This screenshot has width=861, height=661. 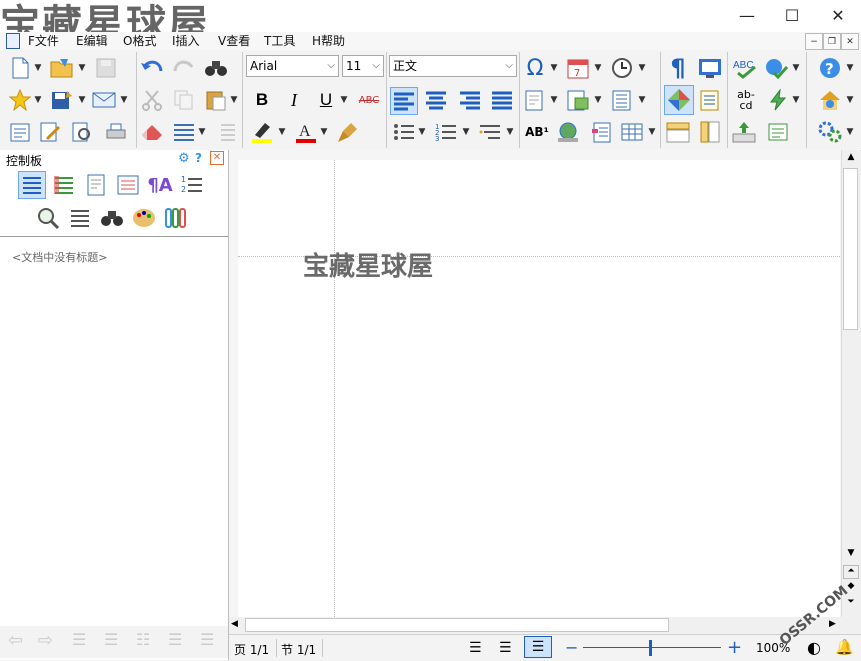 What do you see at coordinates (15, 640) in the screenshot?
I see `back-arrow-icon: ⇦` at bounding box center [15, 640].